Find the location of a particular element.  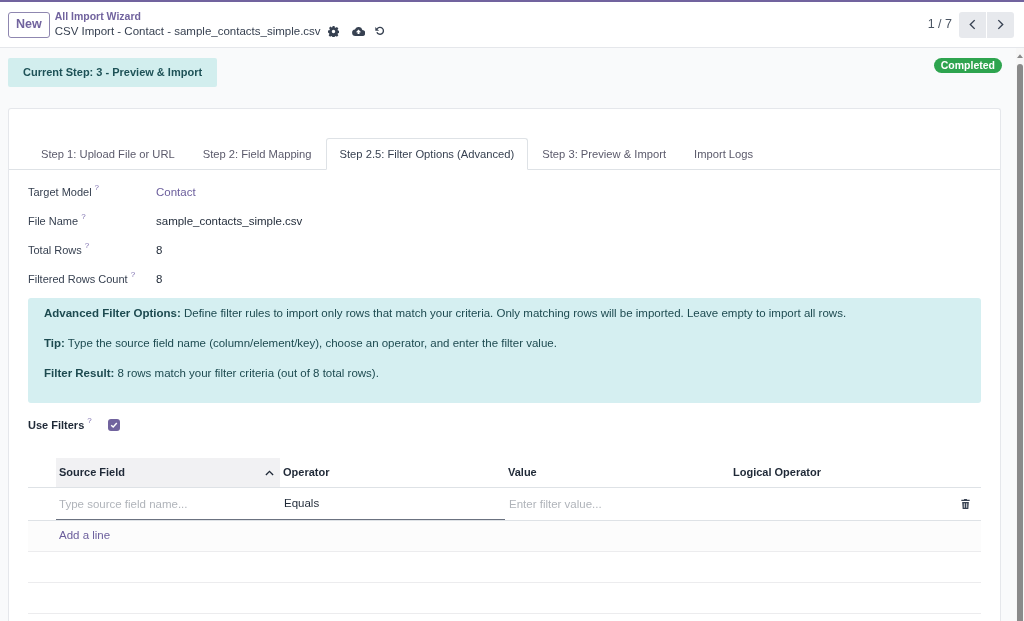

column-header: Source Field is located at coordinates (168, 472).